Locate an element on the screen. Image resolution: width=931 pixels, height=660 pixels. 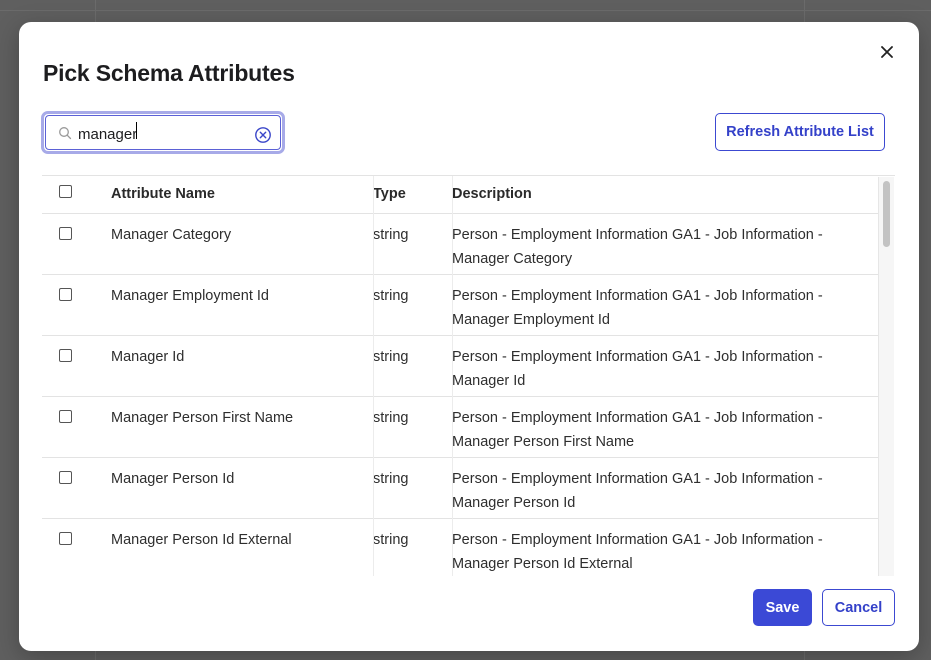
backdrop-divider is located at coordinates (465, 10).